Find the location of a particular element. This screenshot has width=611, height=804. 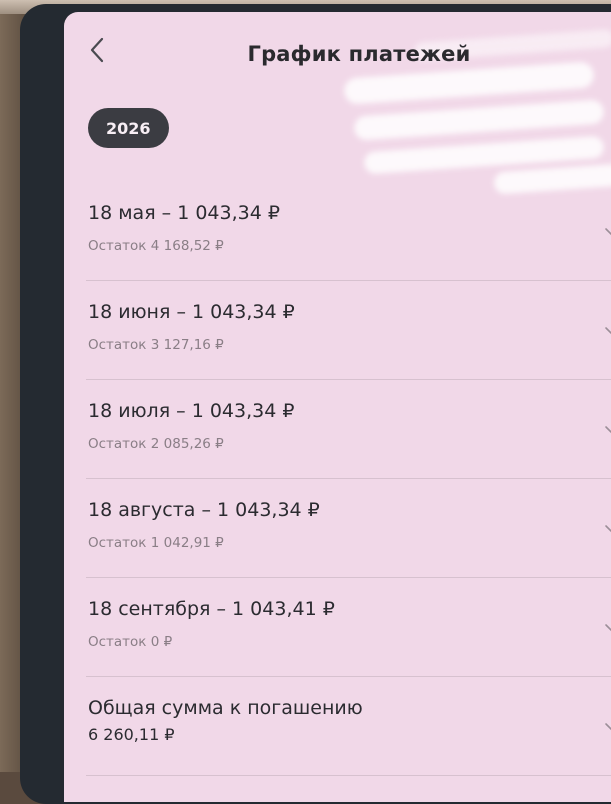

payment-row: 18 июля – 1 043,34 ₽ Остаток 2 085,26 ₽ is located at coordinates (348, 429).